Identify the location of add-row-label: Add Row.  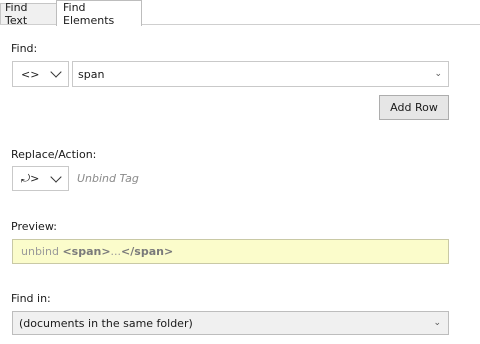
(414, 107).